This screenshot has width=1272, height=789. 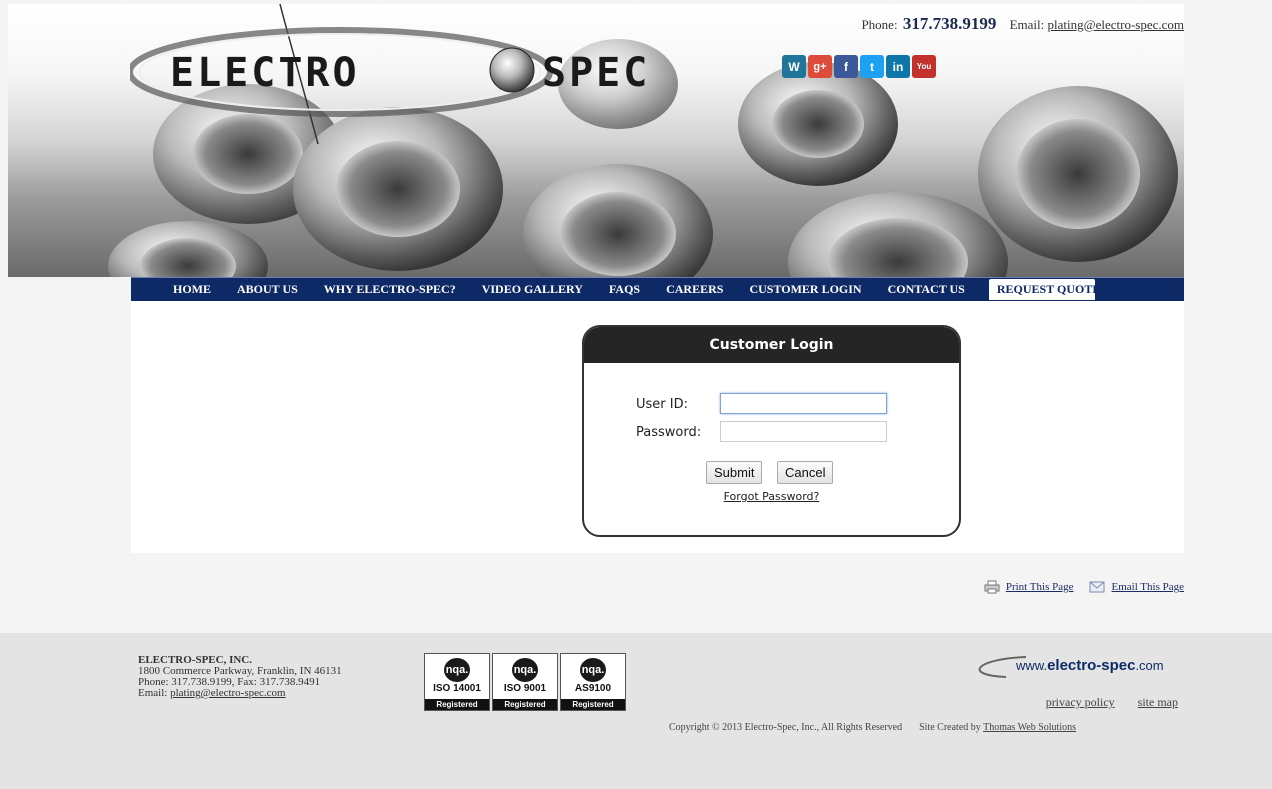 I want to click on iso-14001-badge: nqa. ISO 14001 Registered, so click(x=457, y=682).